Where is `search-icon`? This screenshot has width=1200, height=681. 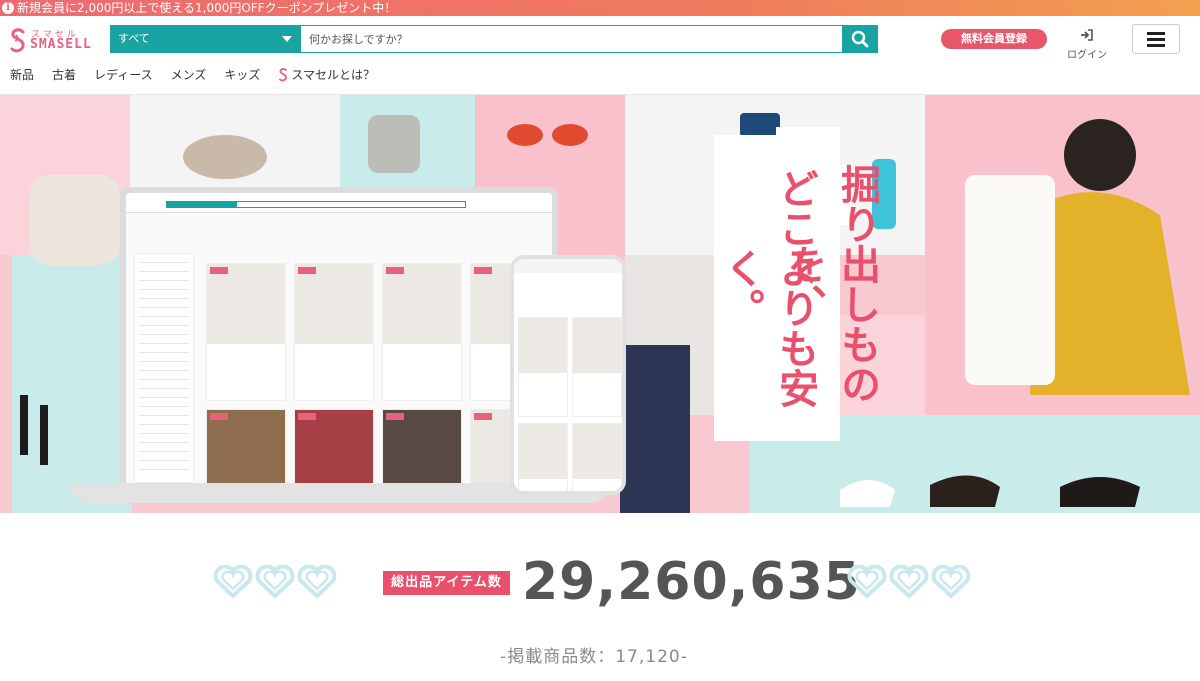
search-icon is located at coordinates (859, 39).